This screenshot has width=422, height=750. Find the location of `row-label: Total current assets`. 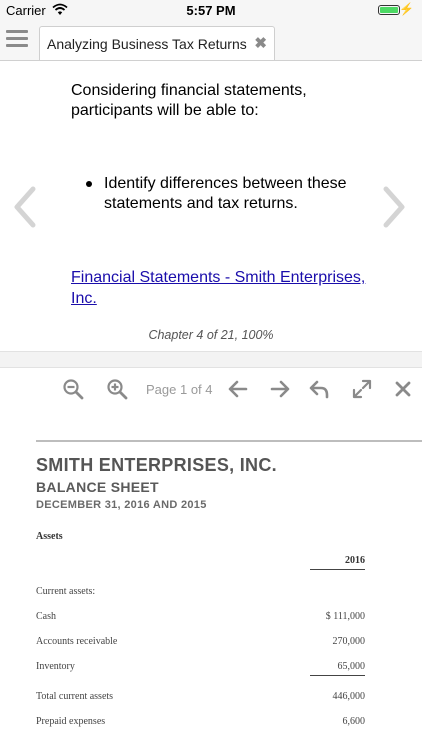

row-label: Total current assets is located at coordinates (75, 696).